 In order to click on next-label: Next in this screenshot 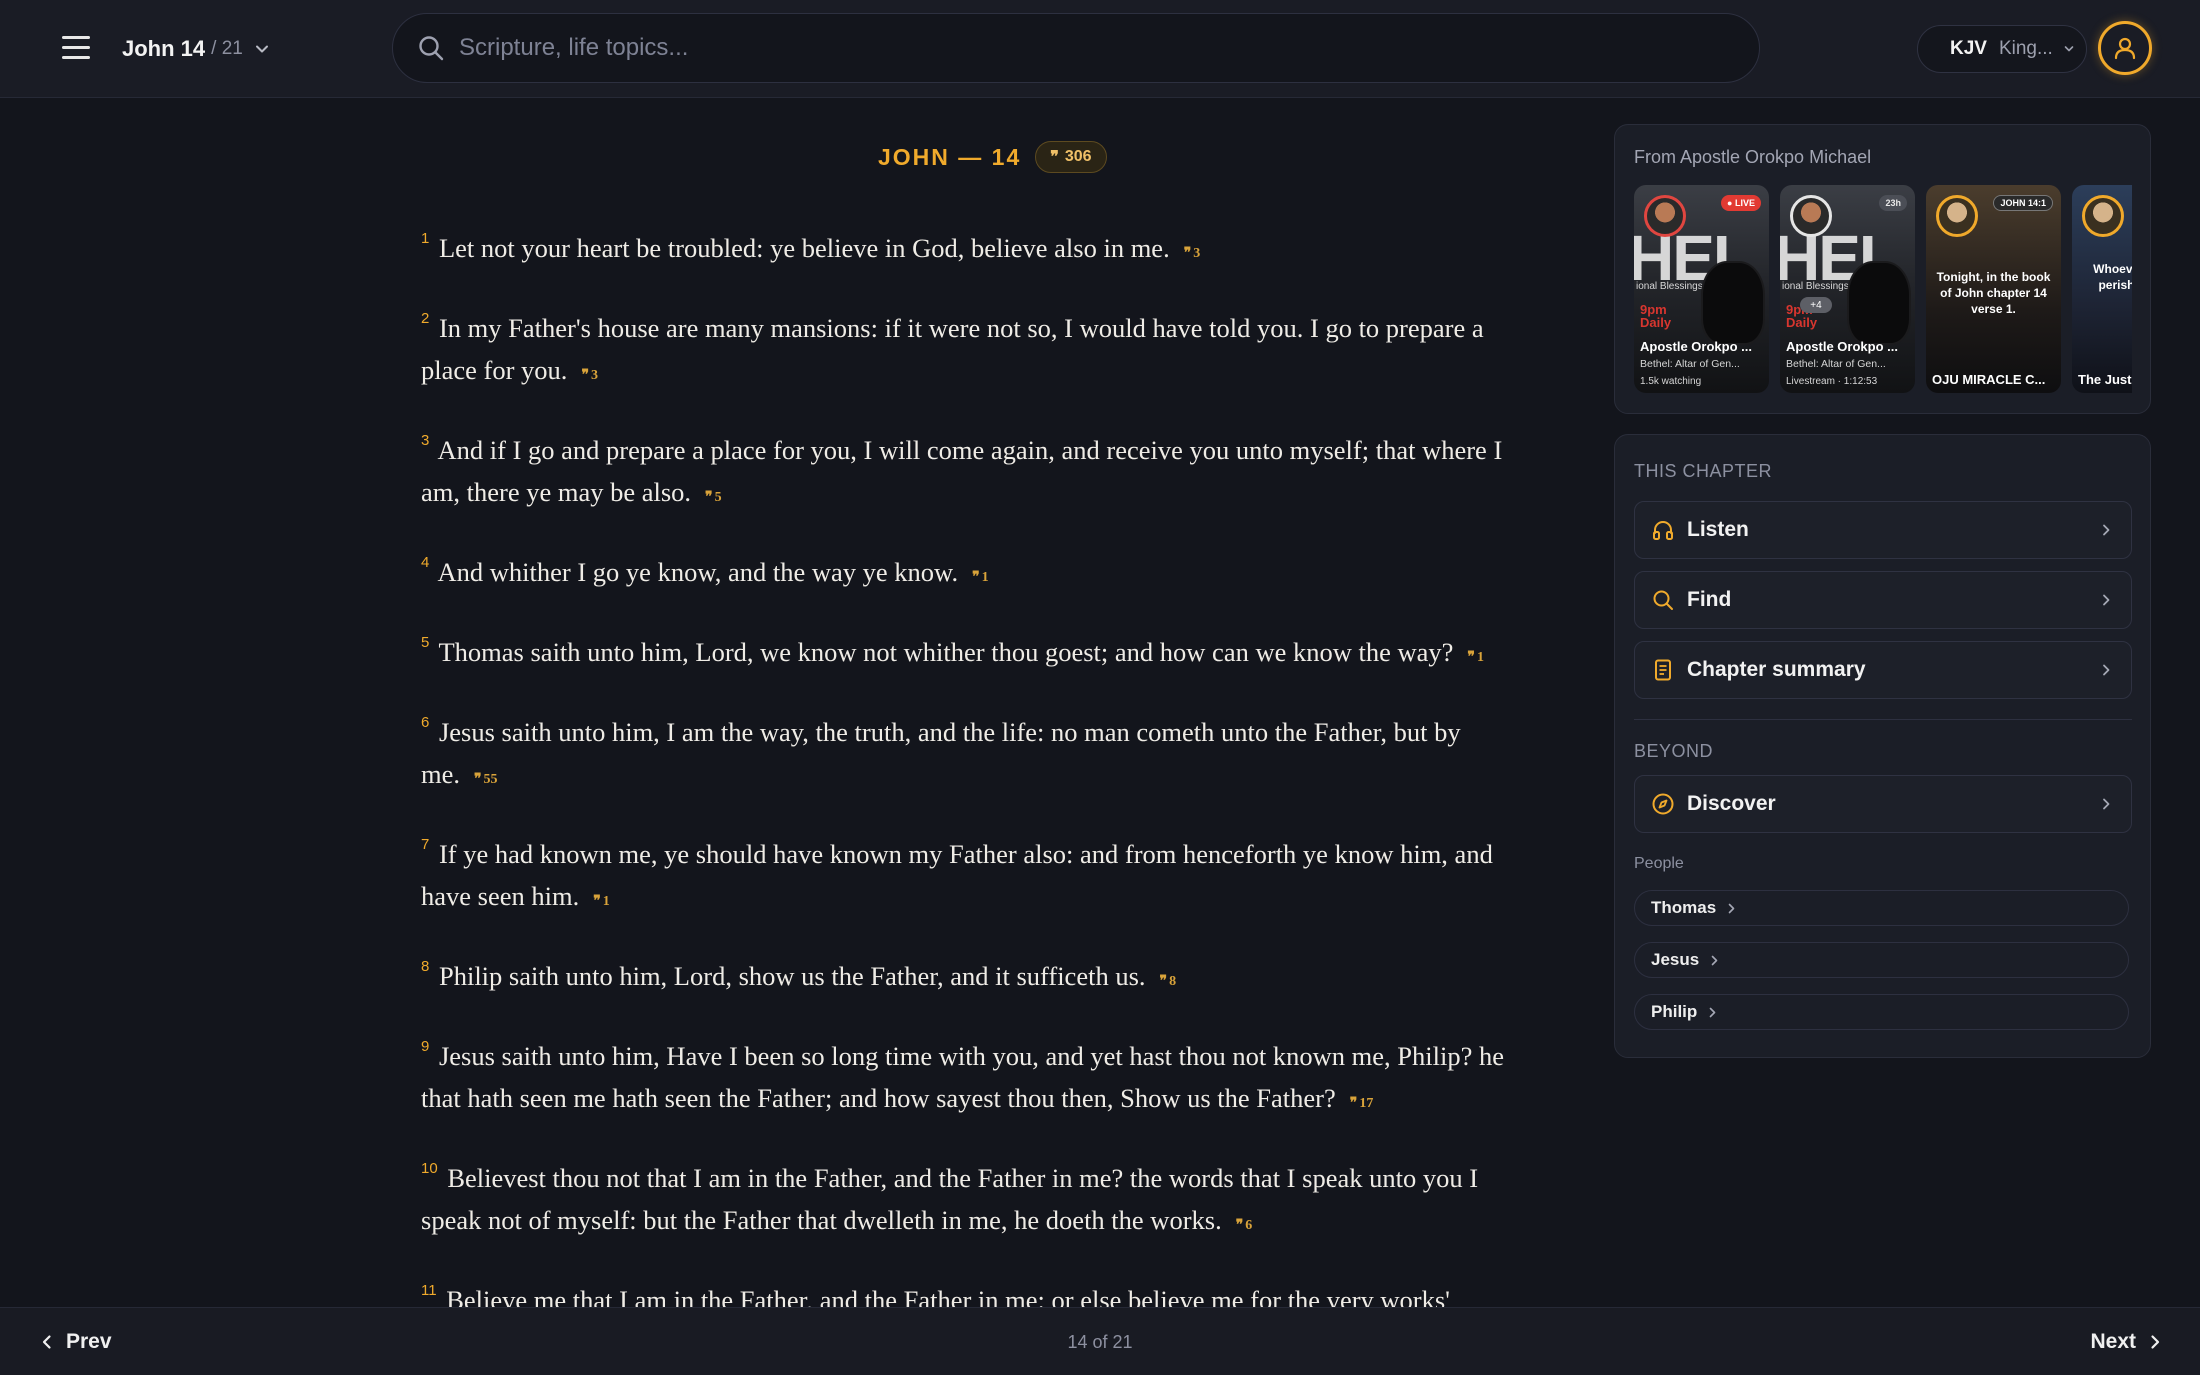, I will do `click(2113, 1341)`.